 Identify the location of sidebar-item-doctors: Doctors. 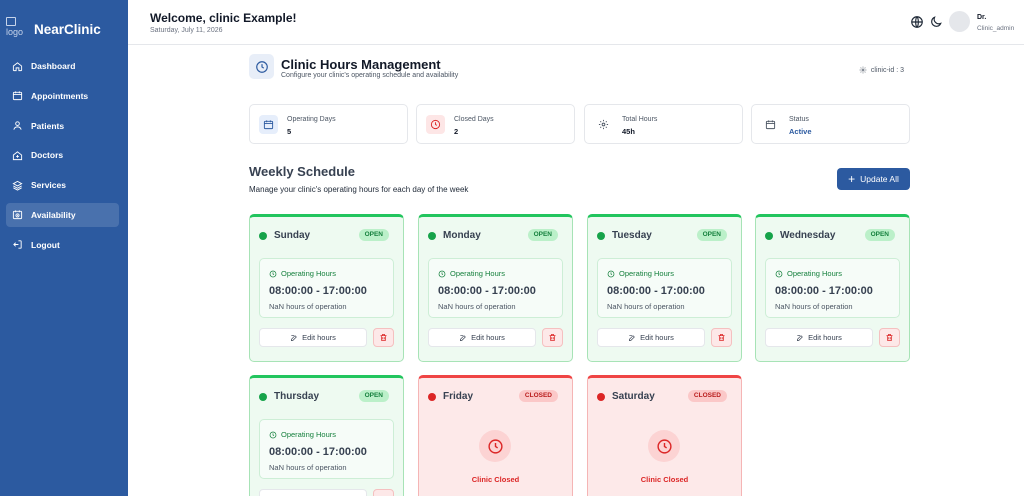
(62, 155).